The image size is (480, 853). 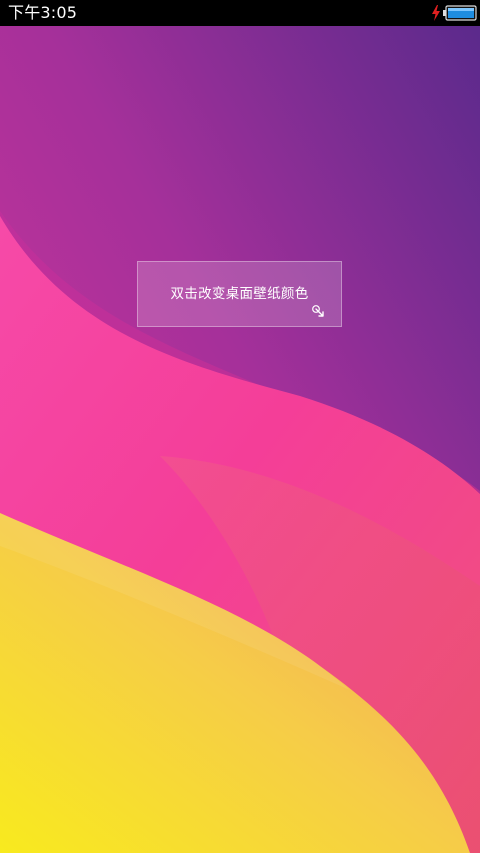 I want to click on hint-text: 双击改变桌面壁纸颜色, so click(x=239, y=294).